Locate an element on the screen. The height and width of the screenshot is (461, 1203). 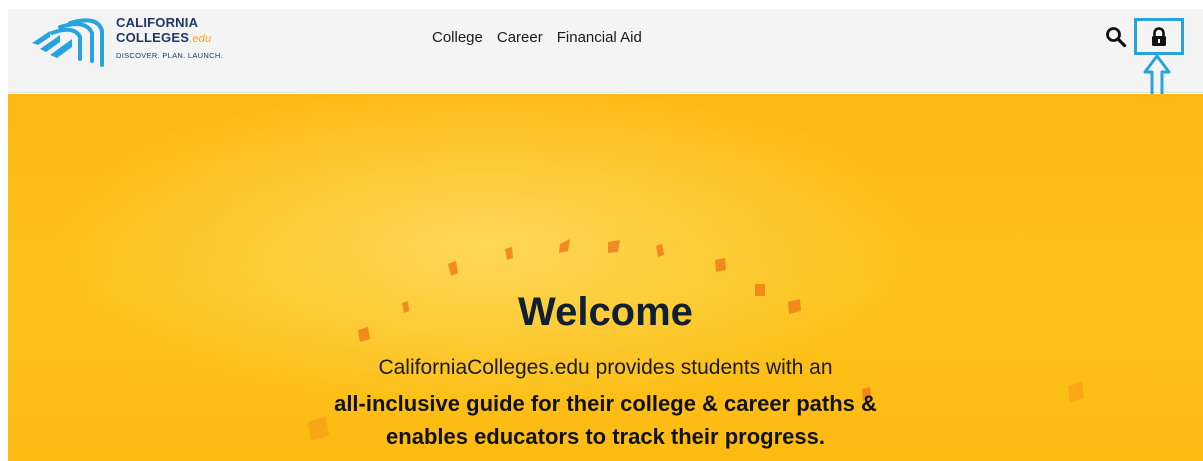
nav-link-career: Career is located at coordinates (520, 37).